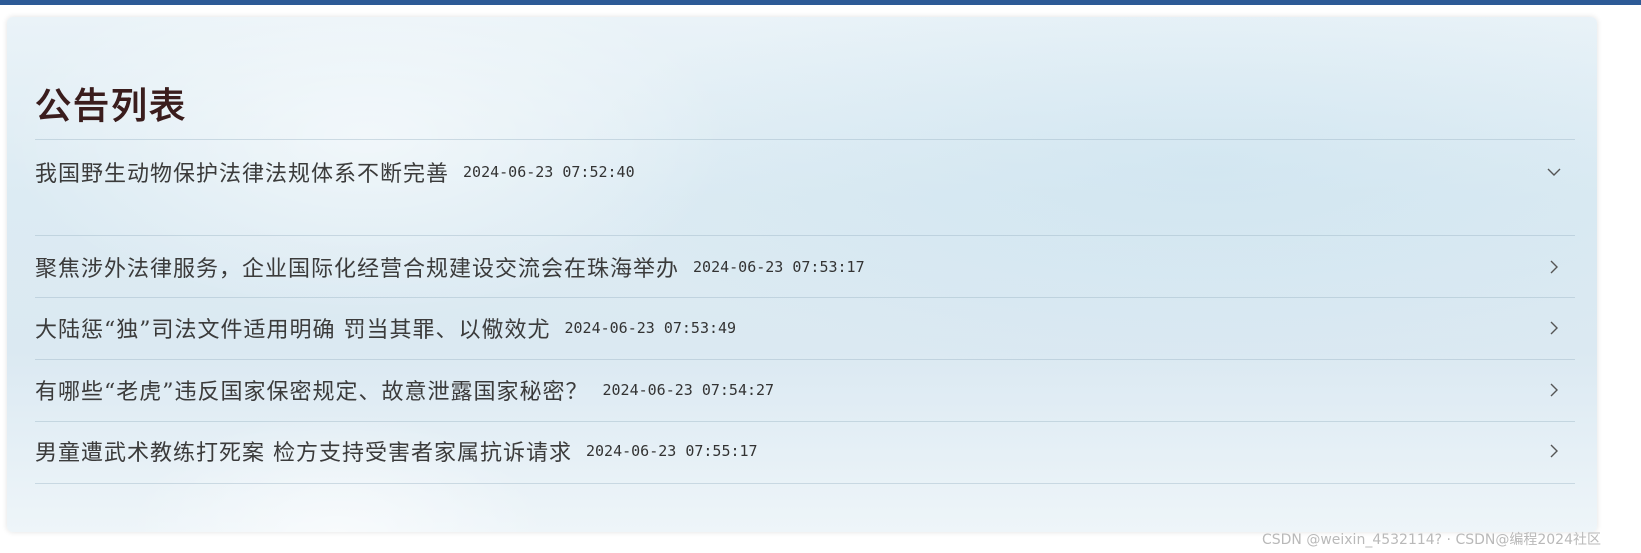  What do you see at coordinates (303, 453) in the screenshot?
I see `announcement-title: 男童遭武术教练打死案 检方支持受害者家属抗诉请求` at bounding box center [303, 453].